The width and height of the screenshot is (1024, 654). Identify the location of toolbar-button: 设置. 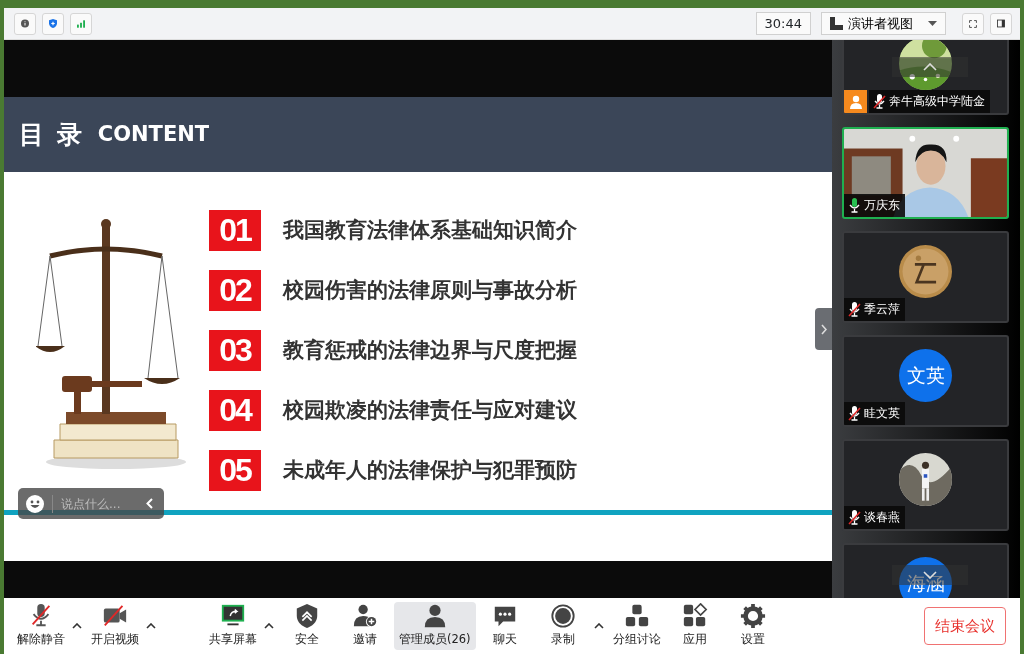
(752, 626).